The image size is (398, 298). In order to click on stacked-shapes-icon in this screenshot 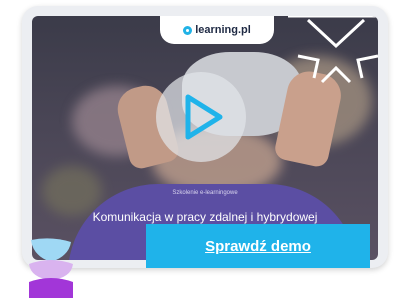, I will do `click(51, 268)`.